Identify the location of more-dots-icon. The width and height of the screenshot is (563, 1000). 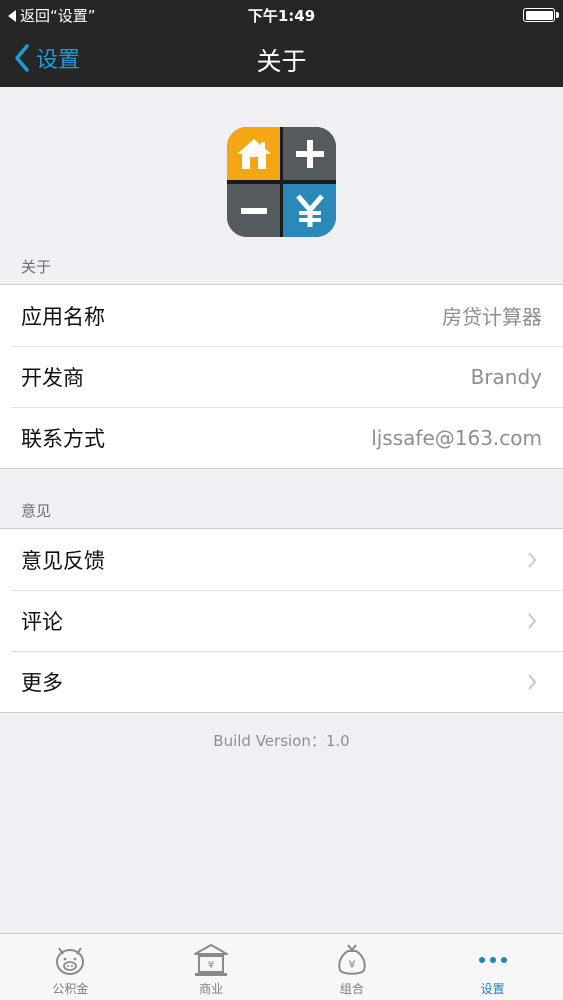
(492, 960).